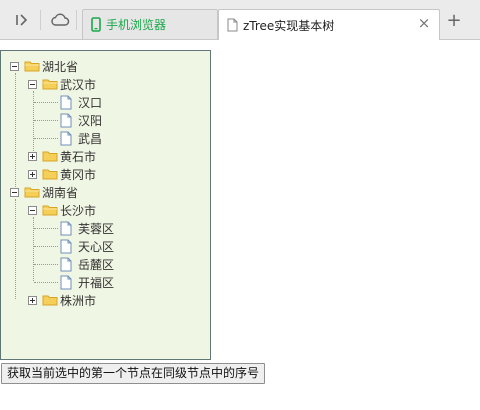 This screenshot has height=410, width=480. Describe the element at coordinates (289, 25) in the screenshot. I see `tab-label: zTree实现基本树` at that location.